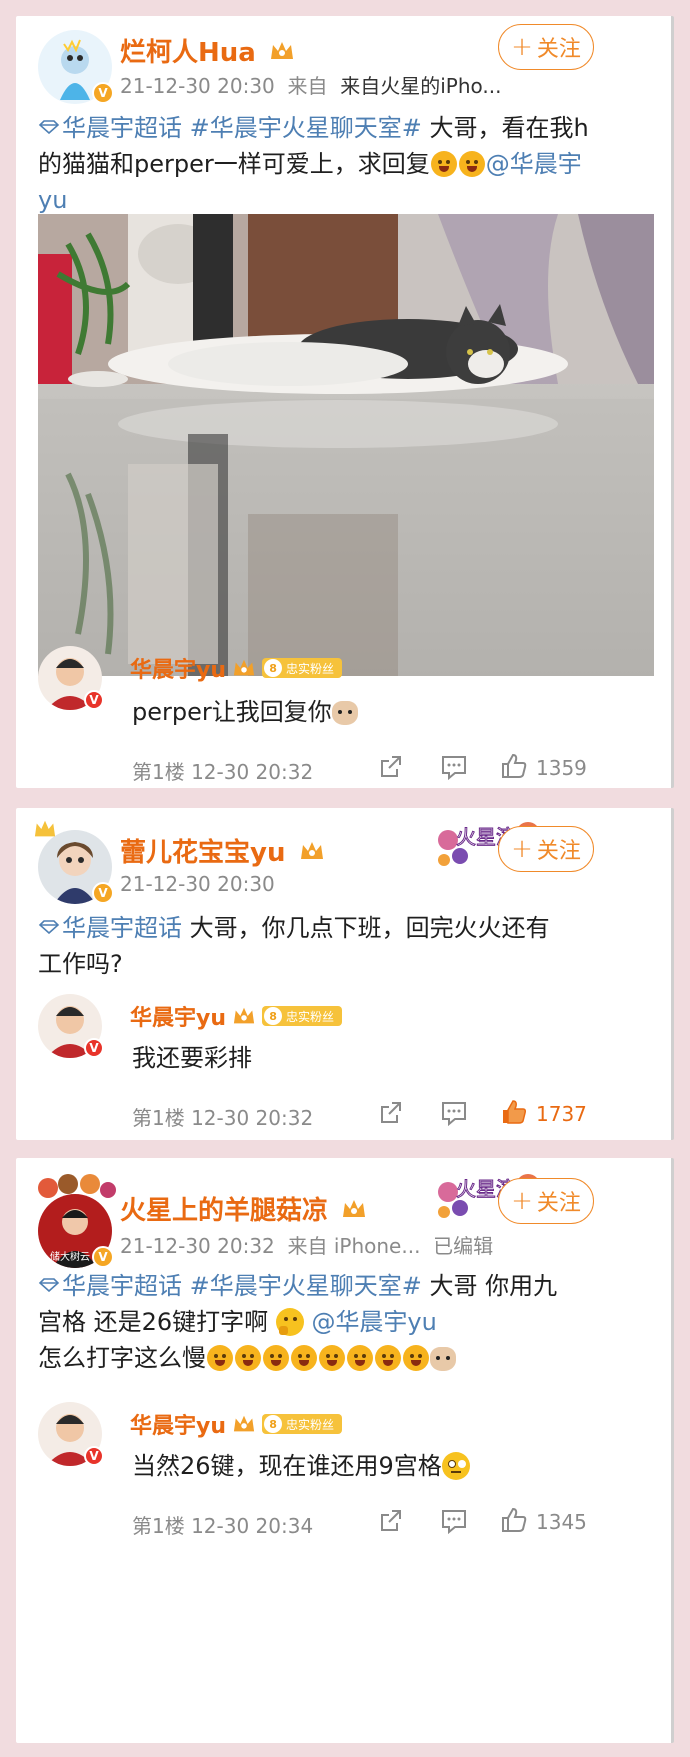 Image resolution: width=690 pixels, height=1757 pixels. Describe the element at coordinates (243, 1208) in the screenshot. I see `post-username: 火星上的羊腿菇凉` at that location.